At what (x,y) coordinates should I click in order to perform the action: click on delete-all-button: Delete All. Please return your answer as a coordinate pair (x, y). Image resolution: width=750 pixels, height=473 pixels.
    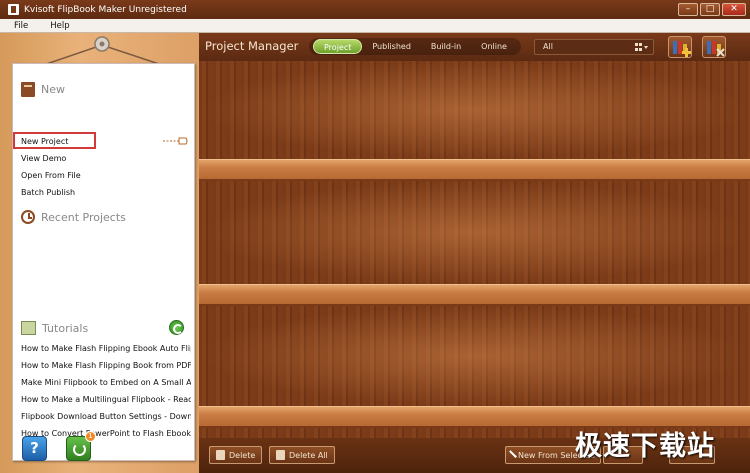
    Looking at the image, I should click on (302, 455).